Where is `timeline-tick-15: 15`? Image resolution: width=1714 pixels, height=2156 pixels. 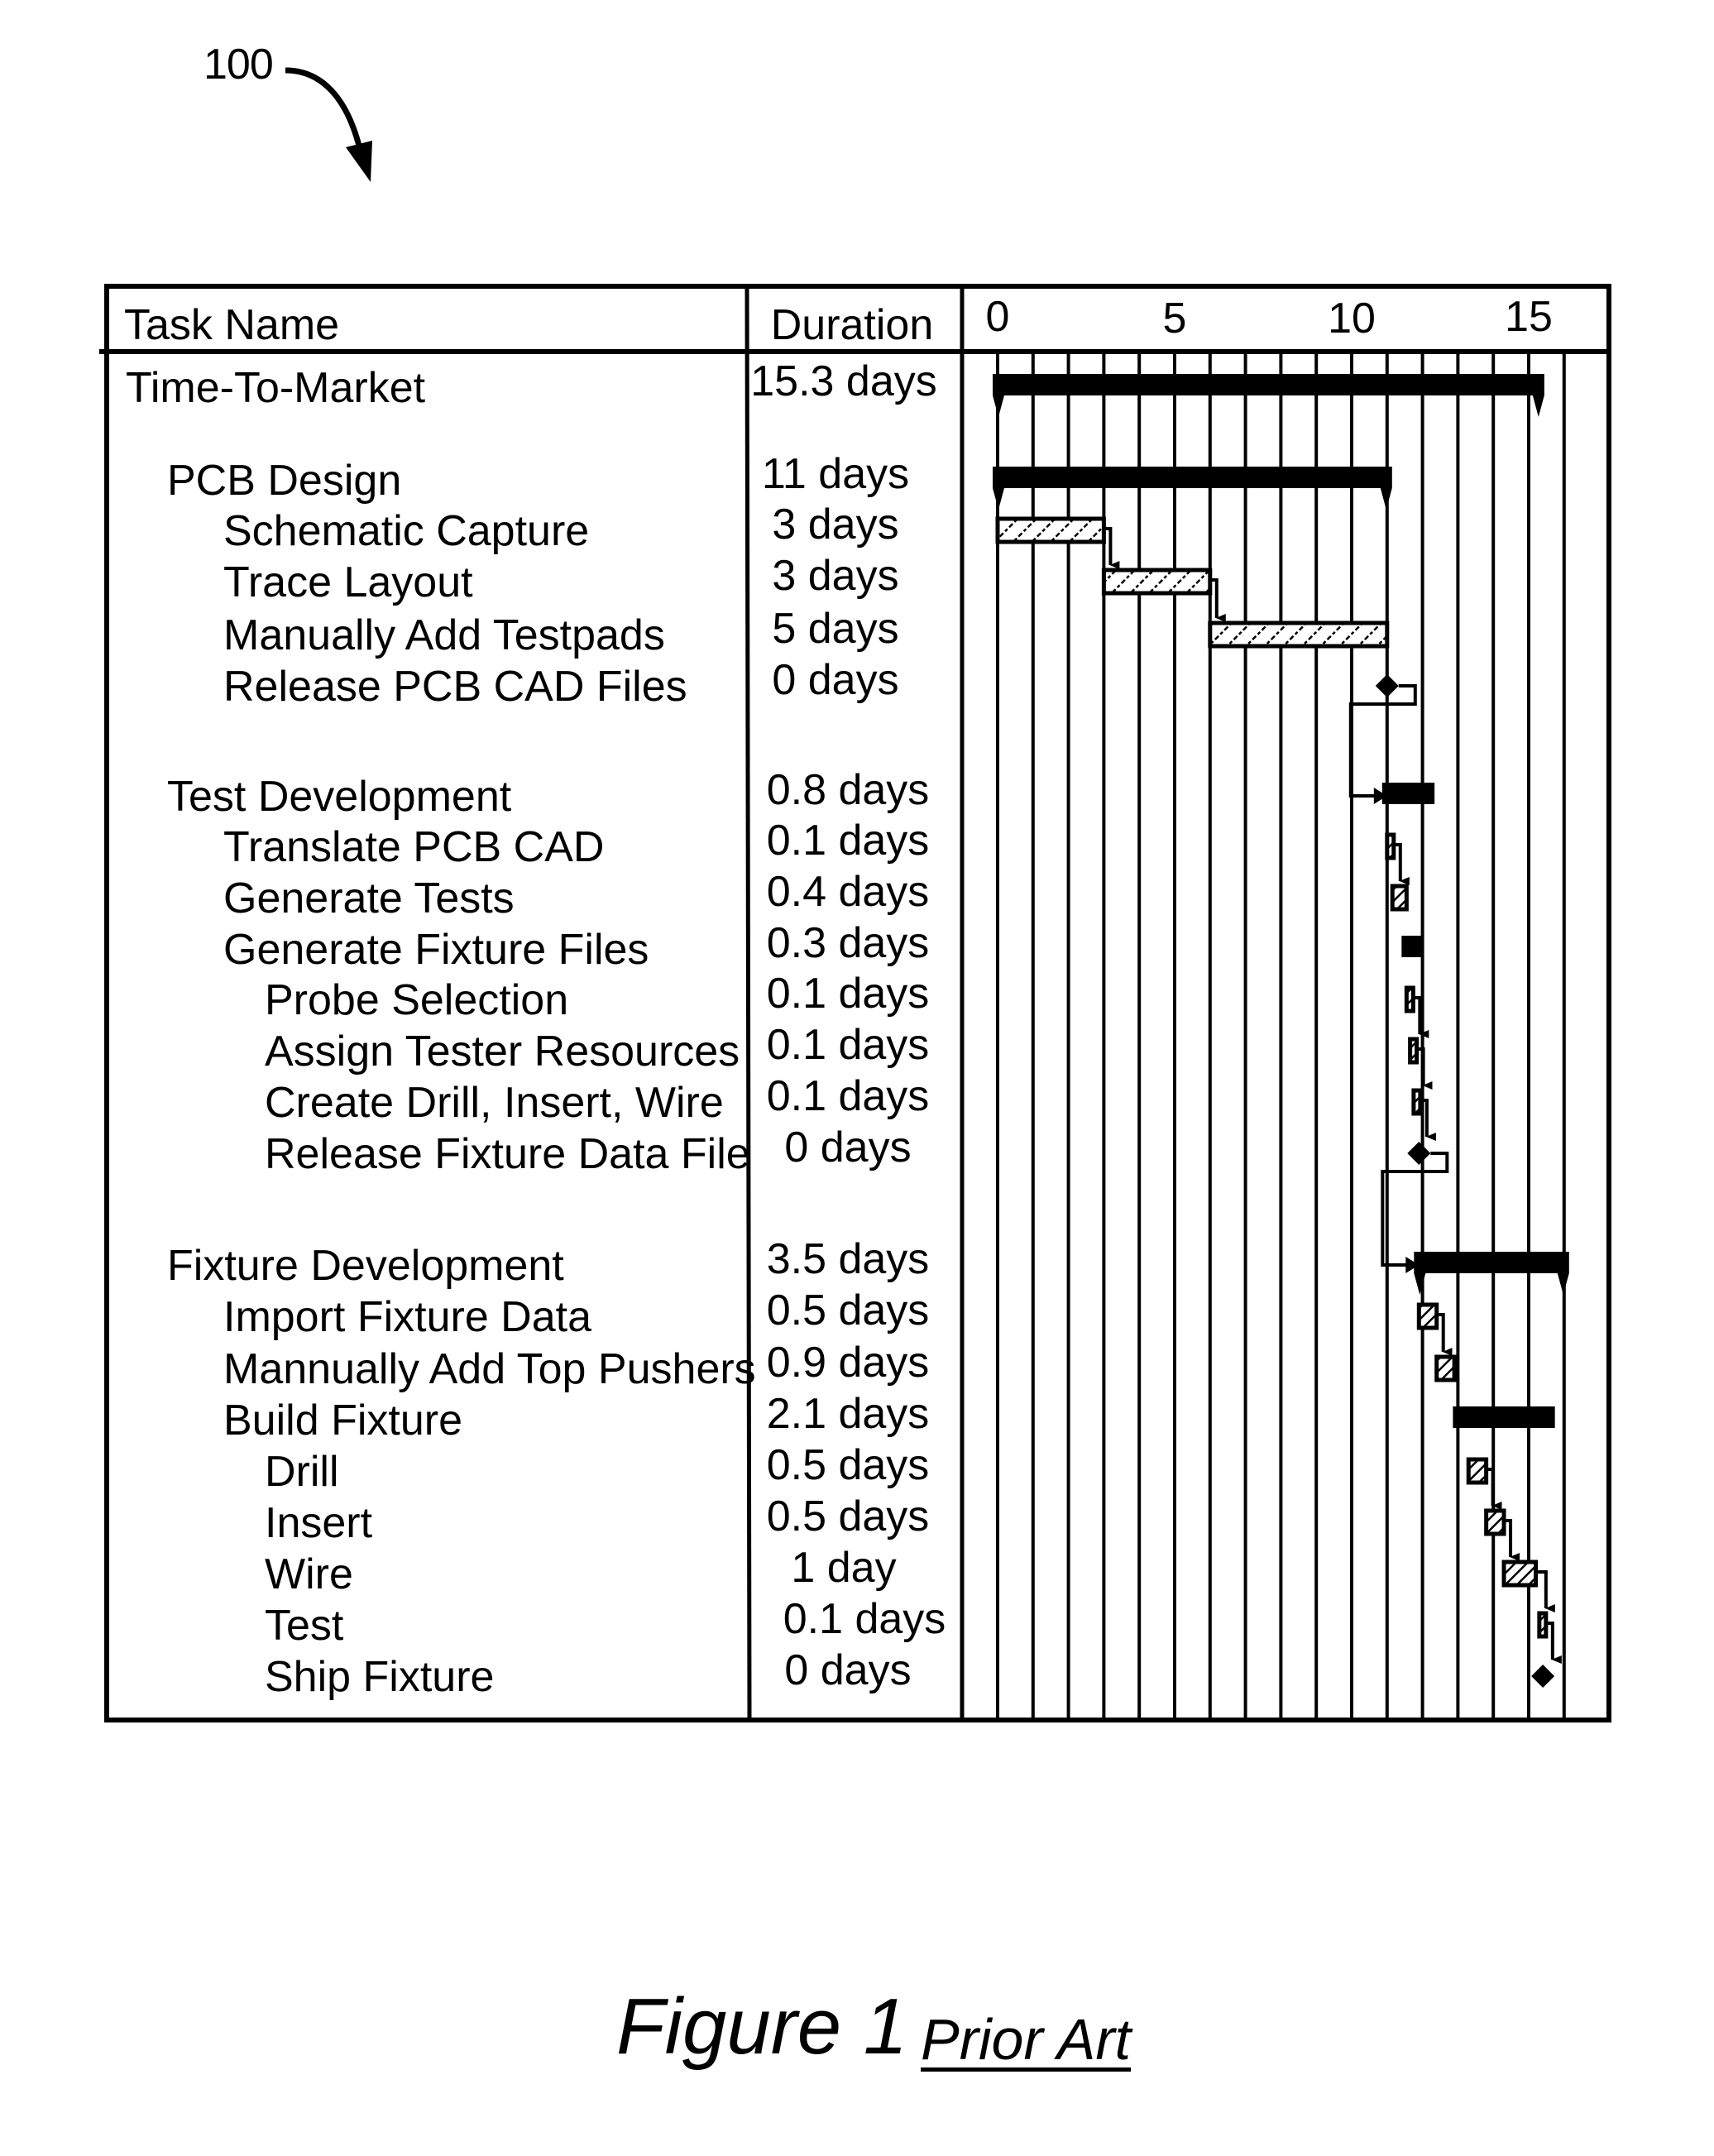
timeline-tick-15: 15 is located at coordinates (1529, 317).